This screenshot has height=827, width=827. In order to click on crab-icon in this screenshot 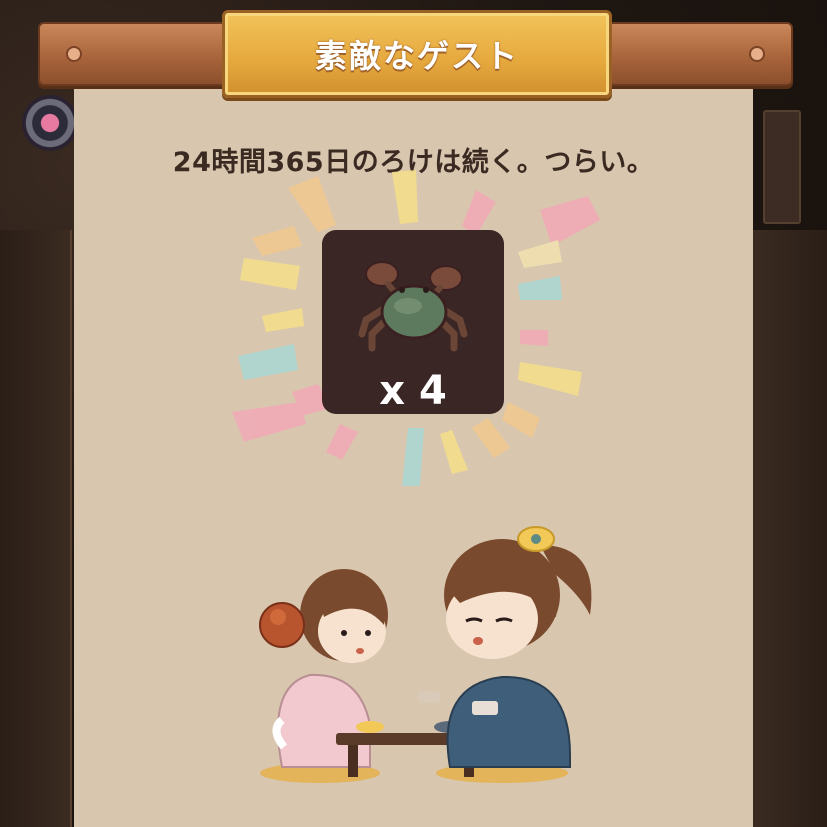, I will do `click(413, 306)`.